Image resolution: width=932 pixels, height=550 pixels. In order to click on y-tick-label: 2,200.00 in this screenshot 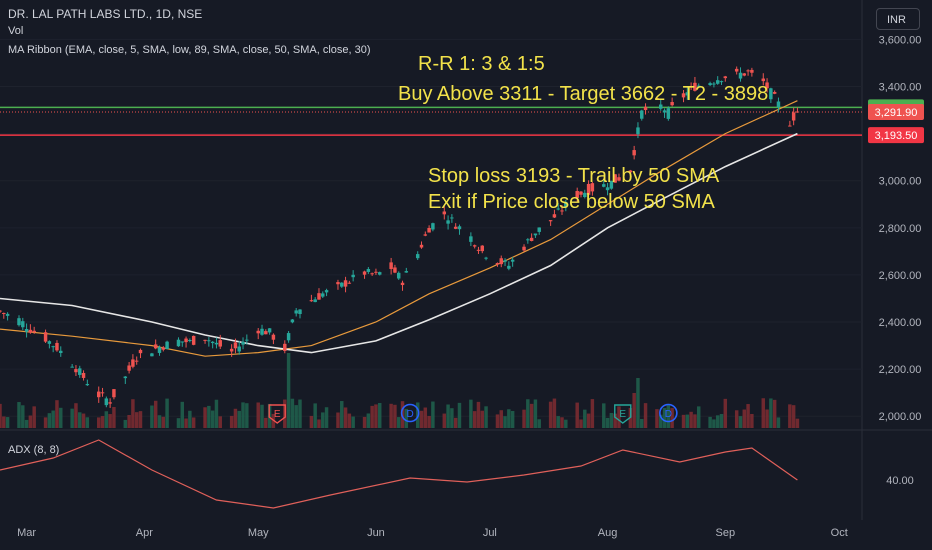, I will do `click(900, 370)`.